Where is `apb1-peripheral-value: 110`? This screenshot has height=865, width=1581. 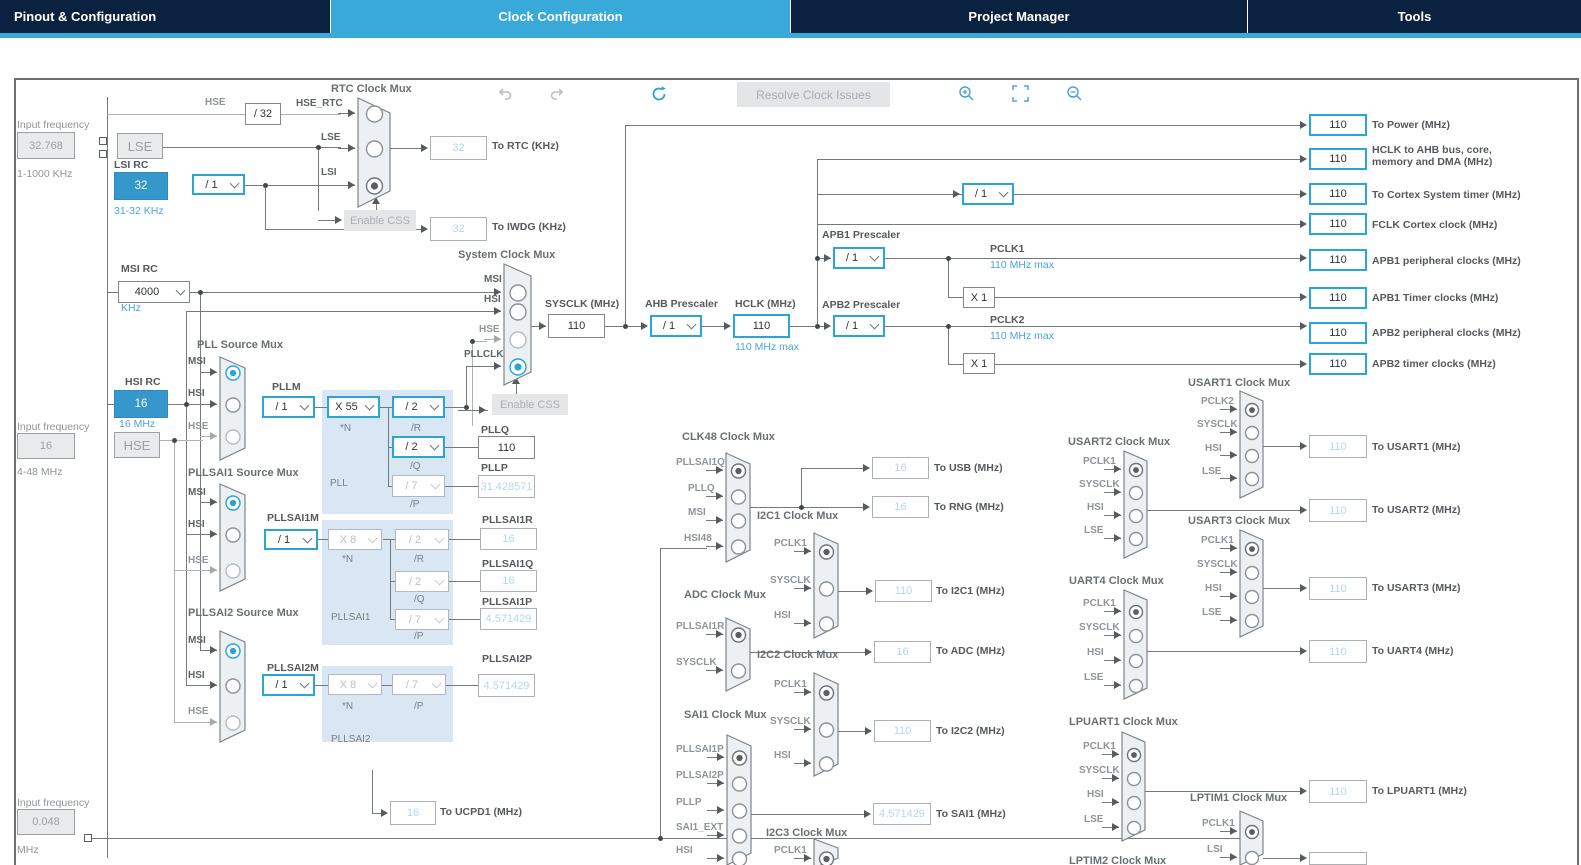
apb1-peripheral-value: 110 is located at coordinates (1338, 260).